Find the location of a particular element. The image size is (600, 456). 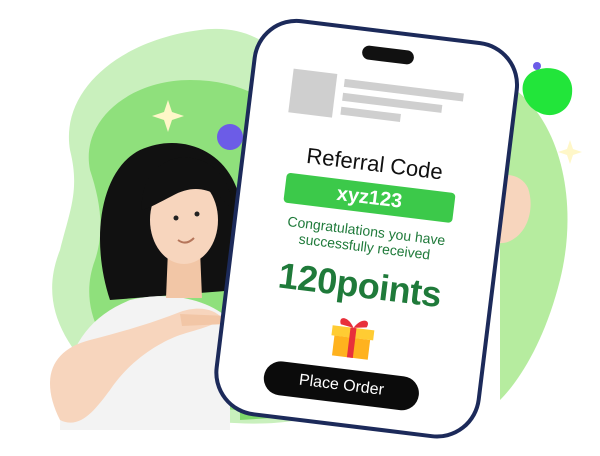

text-placeholder-line is located at coordinates (370, 114).